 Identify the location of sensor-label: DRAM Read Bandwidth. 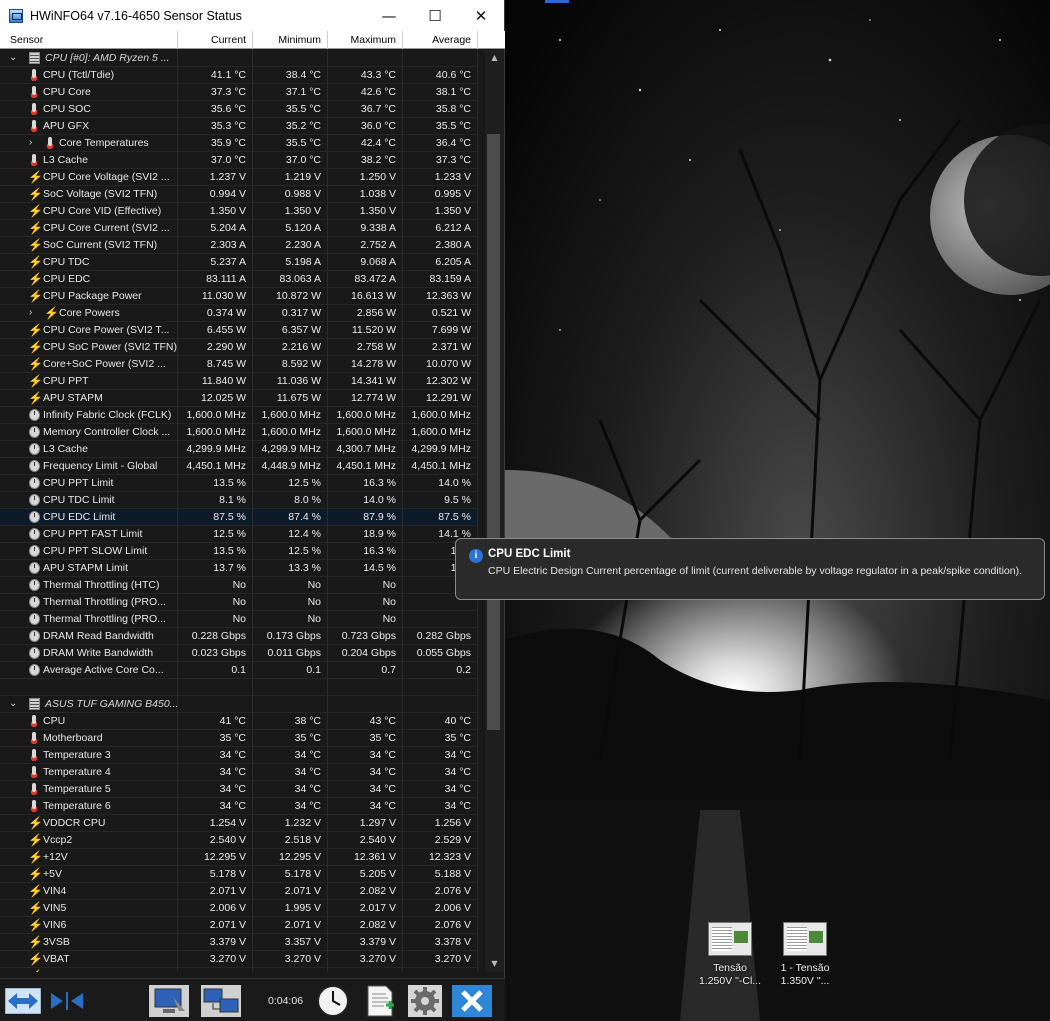
(98, 636).